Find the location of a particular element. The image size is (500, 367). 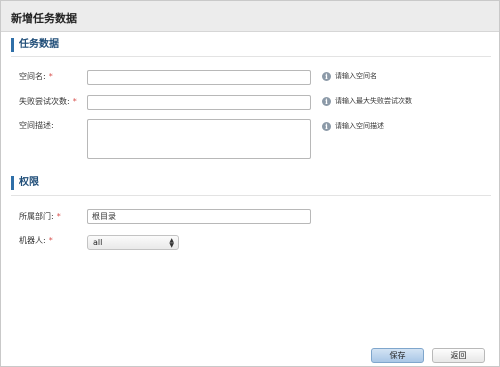

max-failures-input is located at coordinates (199, 102).